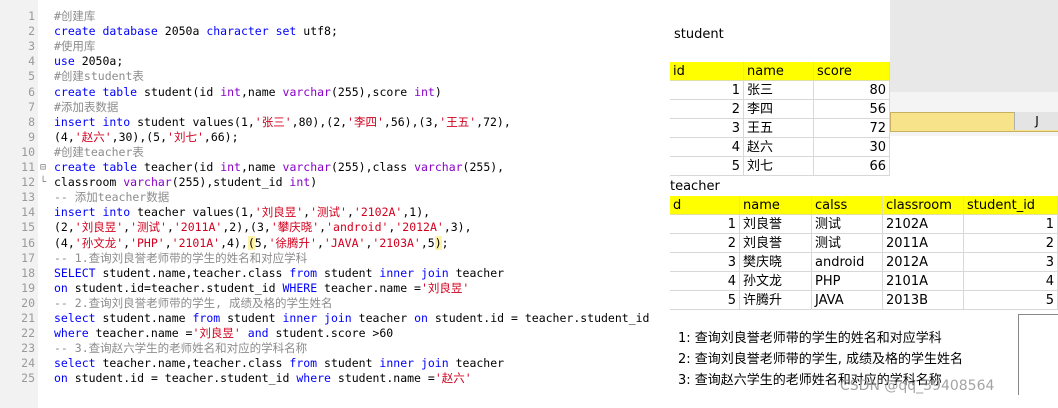 This screenshot has height=408, width=1058. I want to click on table-cell: JAVA, so click(847, 300).